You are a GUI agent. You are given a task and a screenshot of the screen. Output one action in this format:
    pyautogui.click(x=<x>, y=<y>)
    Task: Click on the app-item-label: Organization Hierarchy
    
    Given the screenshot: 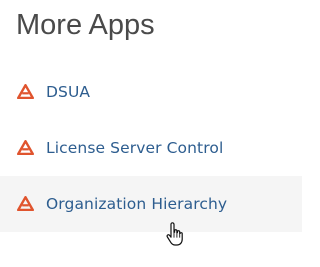 What is the action you would take?
    pyautogui.click(x=137, y=204)
    